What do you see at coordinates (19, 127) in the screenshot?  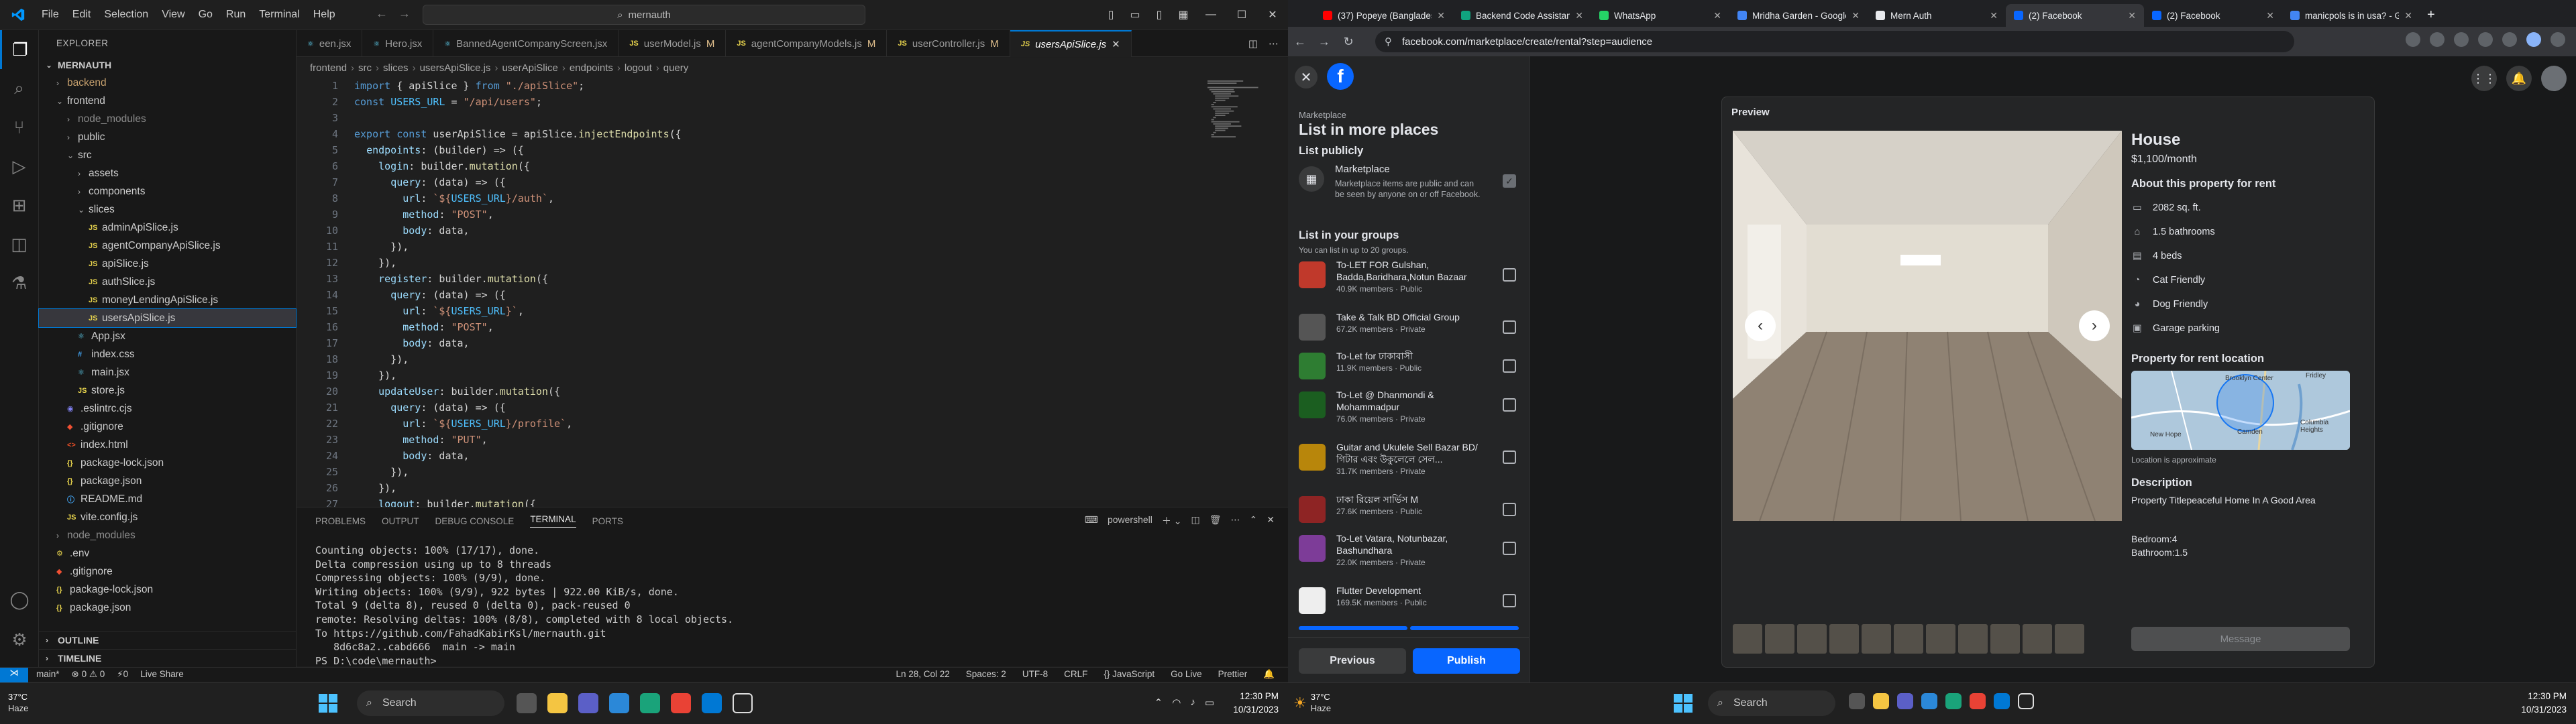 I see `source-control-icon: ⑂` at bounding box center [19, 127].